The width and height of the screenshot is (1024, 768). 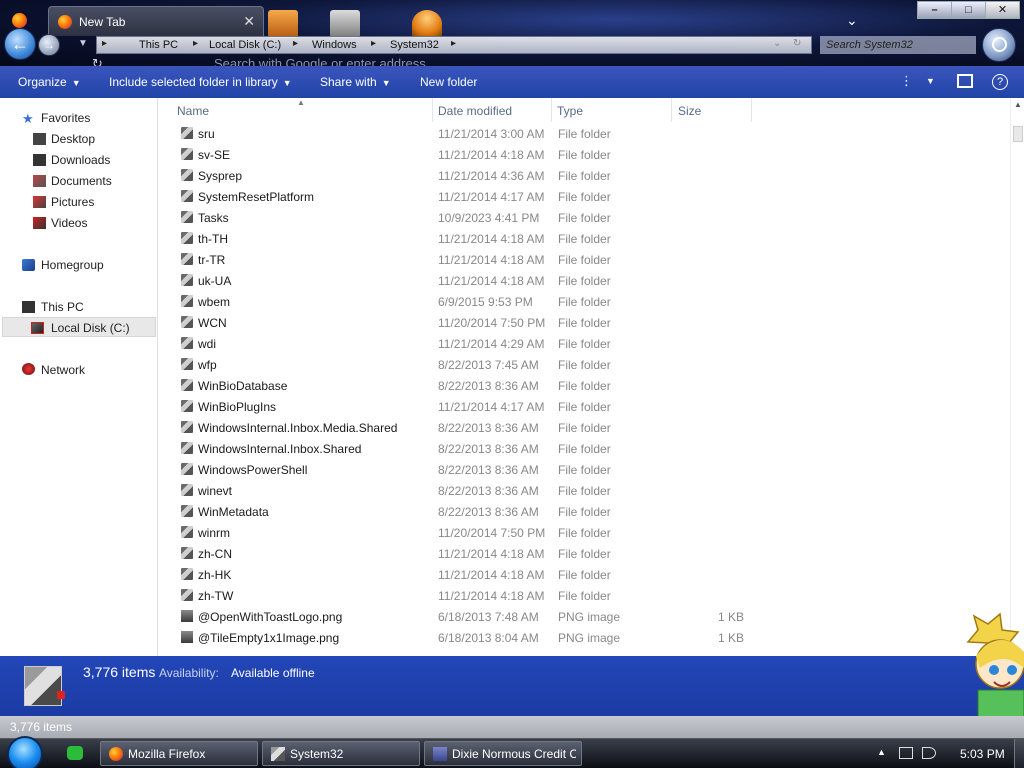 I want to click on table-row: sru 11/21/2014 3:00 AM File folder, so click(x=584, y=133).